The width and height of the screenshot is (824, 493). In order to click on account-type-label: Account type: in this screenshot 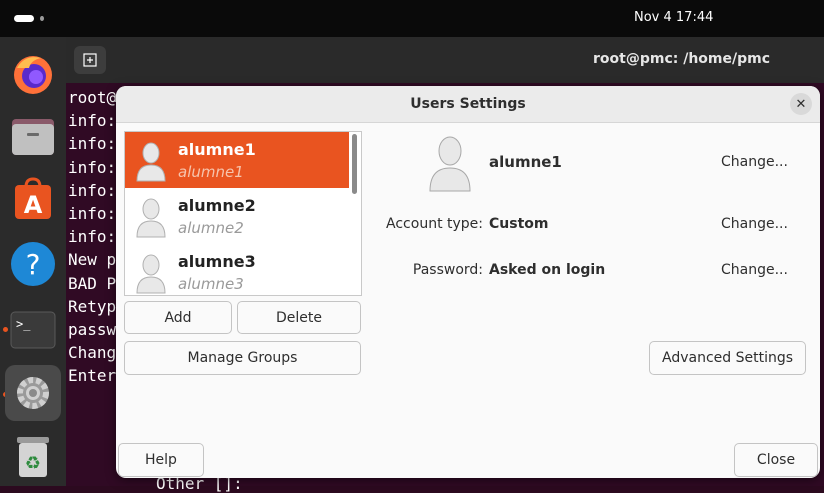, I will do `click(434, 224)`.